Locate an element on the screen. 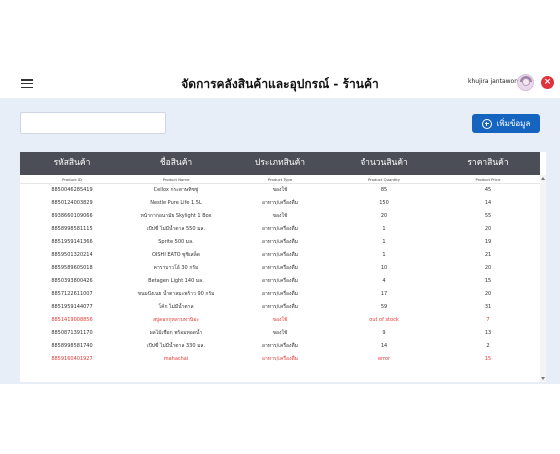 This screenshot has width=560, height=454. subheader-product-id: Product ID is located at coordinates (72, 179).